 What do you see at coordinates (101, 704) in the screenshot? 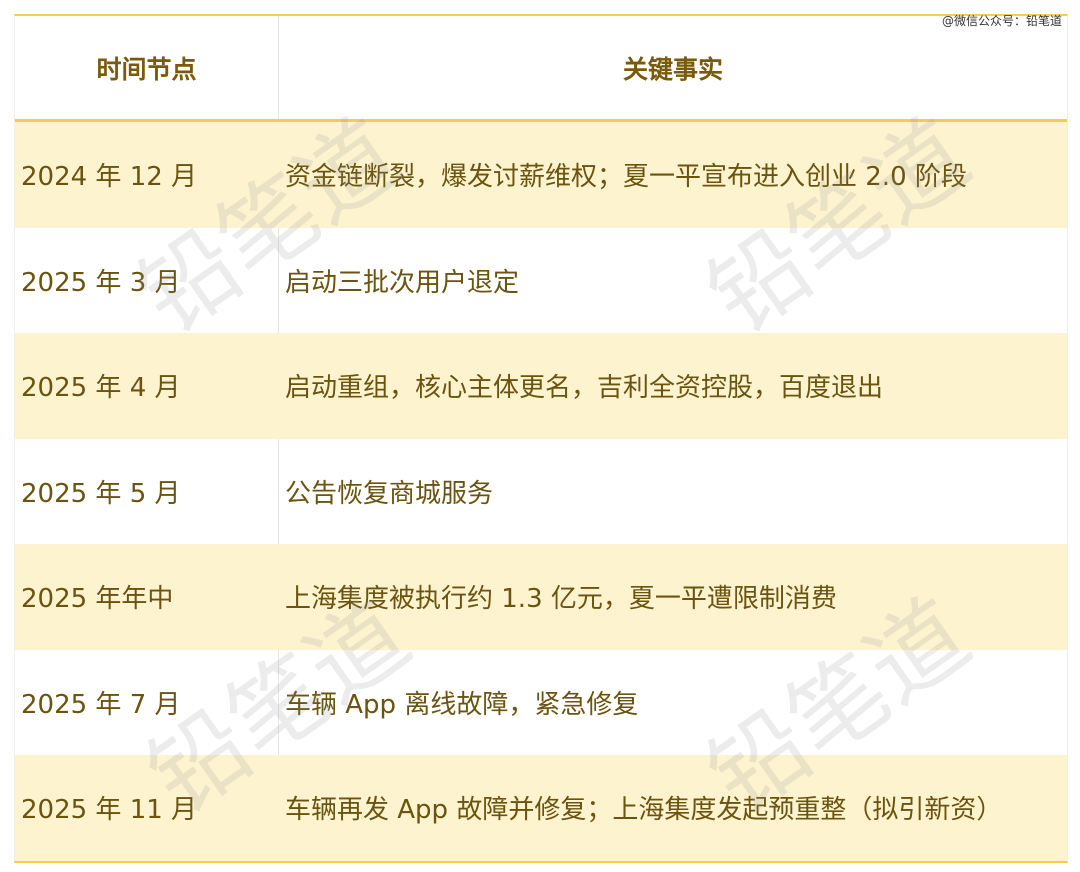
I see `time-cell: 2025 年 7 月` at bounding box center [101, 704].